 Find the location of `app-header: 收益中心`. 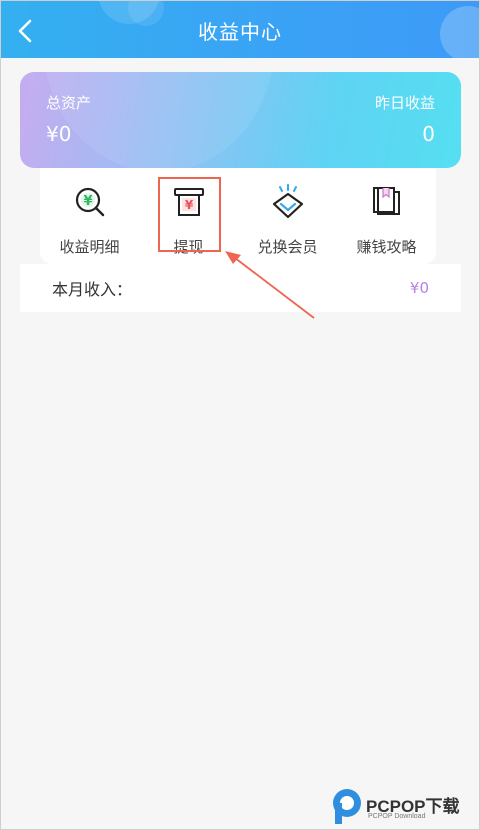

app-header: 收益中心 is located at coordinates (240, 29).